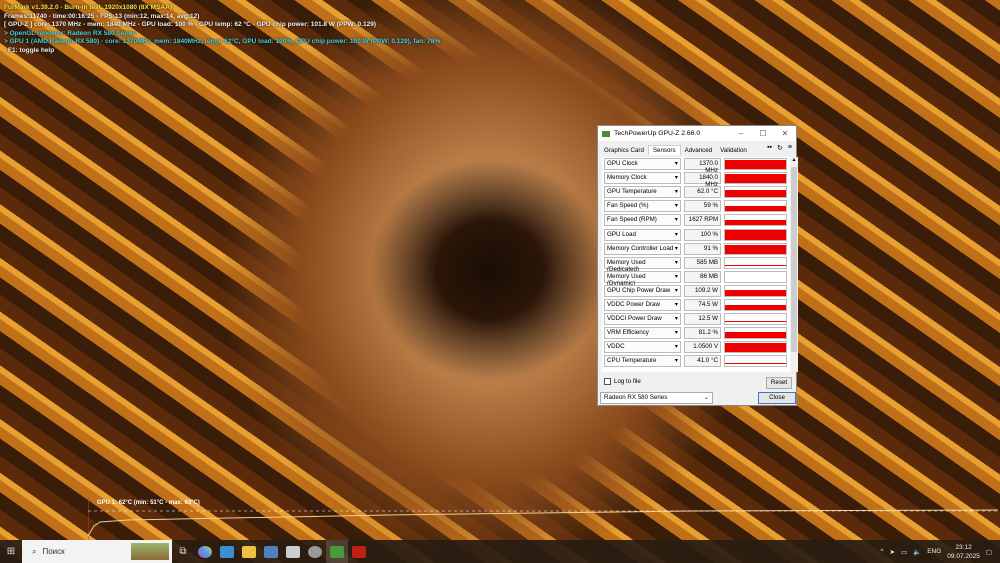  What do you see at coordinates (777, 398) in the screenshot?
I see `close-button: Close` at bounding box center [777, 398].